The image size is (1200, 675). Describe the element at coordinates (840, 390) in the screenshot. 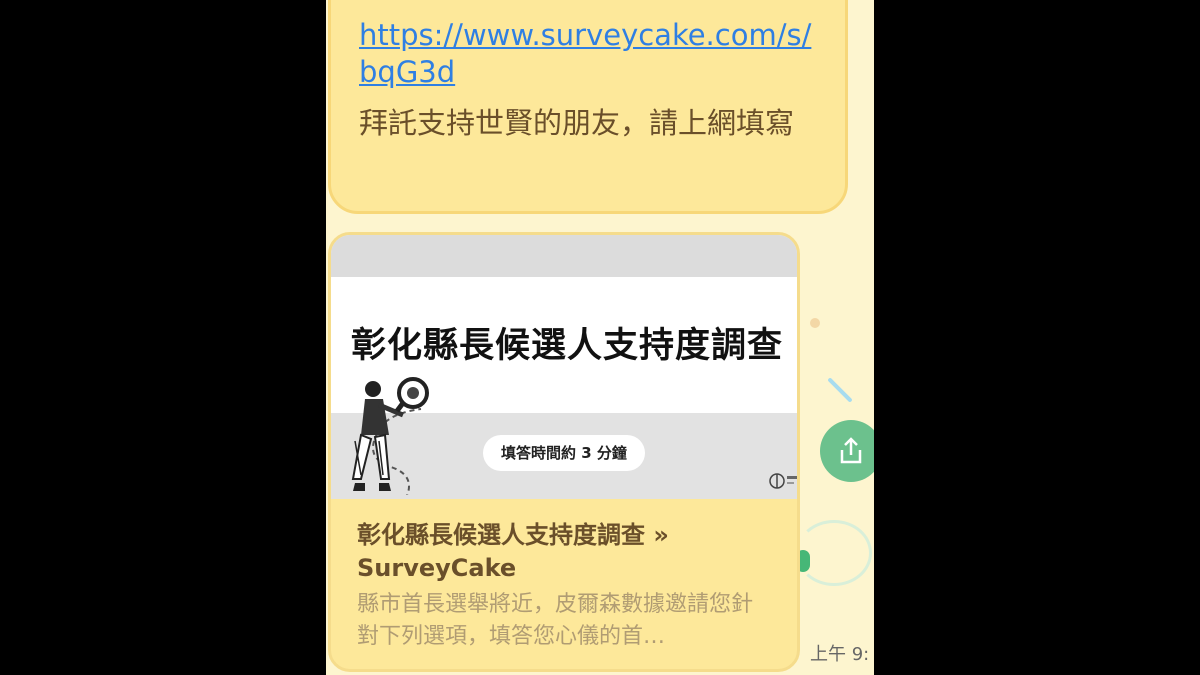

I see `line-decoration` at that location.